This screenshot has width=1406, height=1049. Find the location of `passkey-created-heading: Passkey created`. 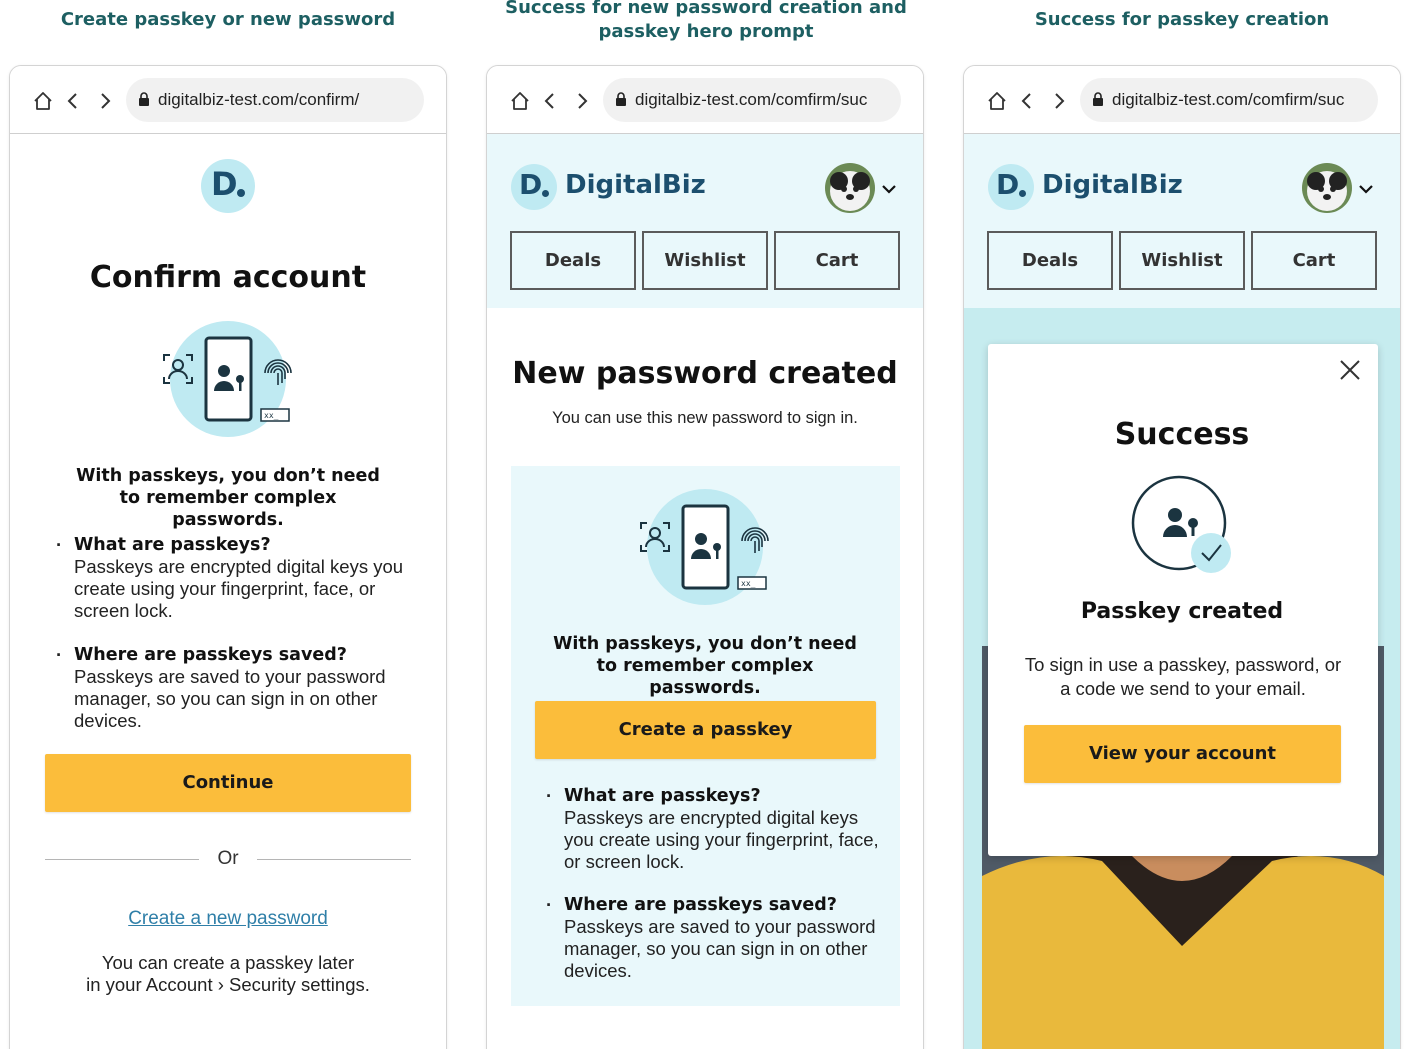

passkey-created-heading: Passkey created is located at coordinates (1182, 611).